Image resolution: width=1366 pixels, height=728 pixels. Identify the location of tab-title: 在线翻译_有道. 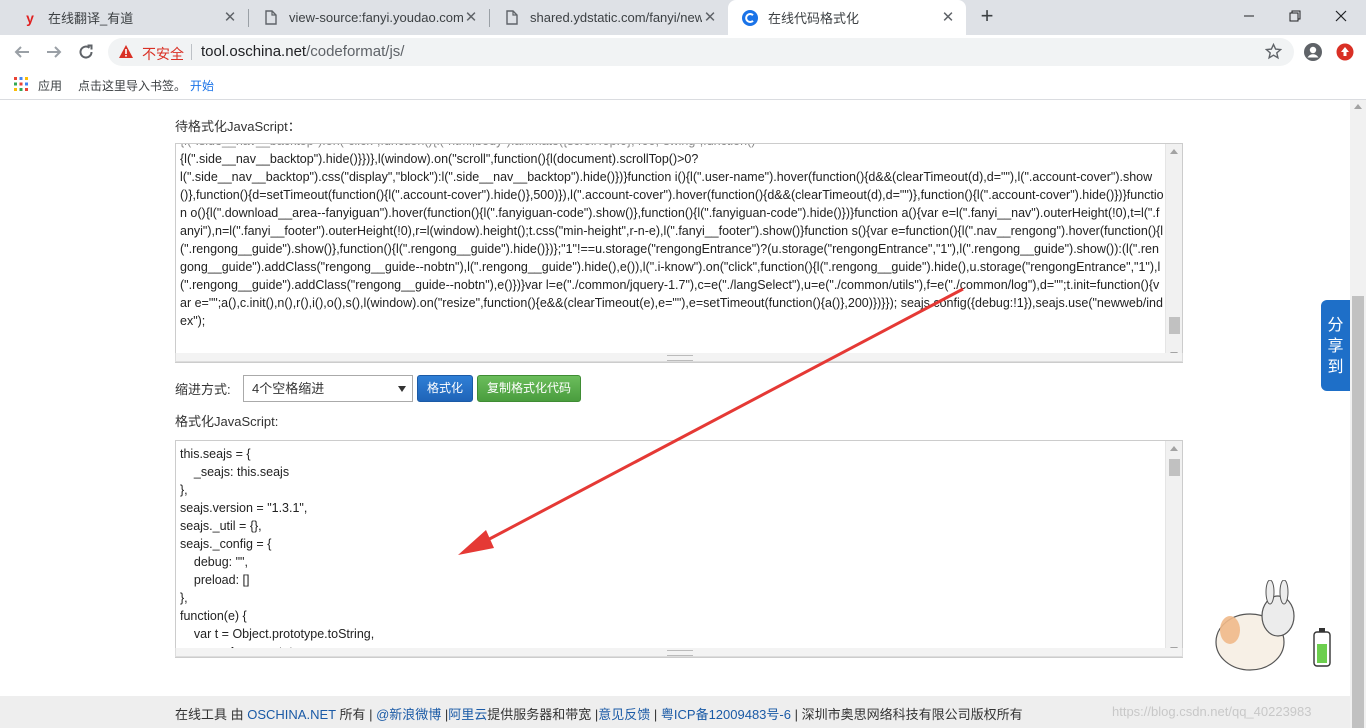
(91, 18).